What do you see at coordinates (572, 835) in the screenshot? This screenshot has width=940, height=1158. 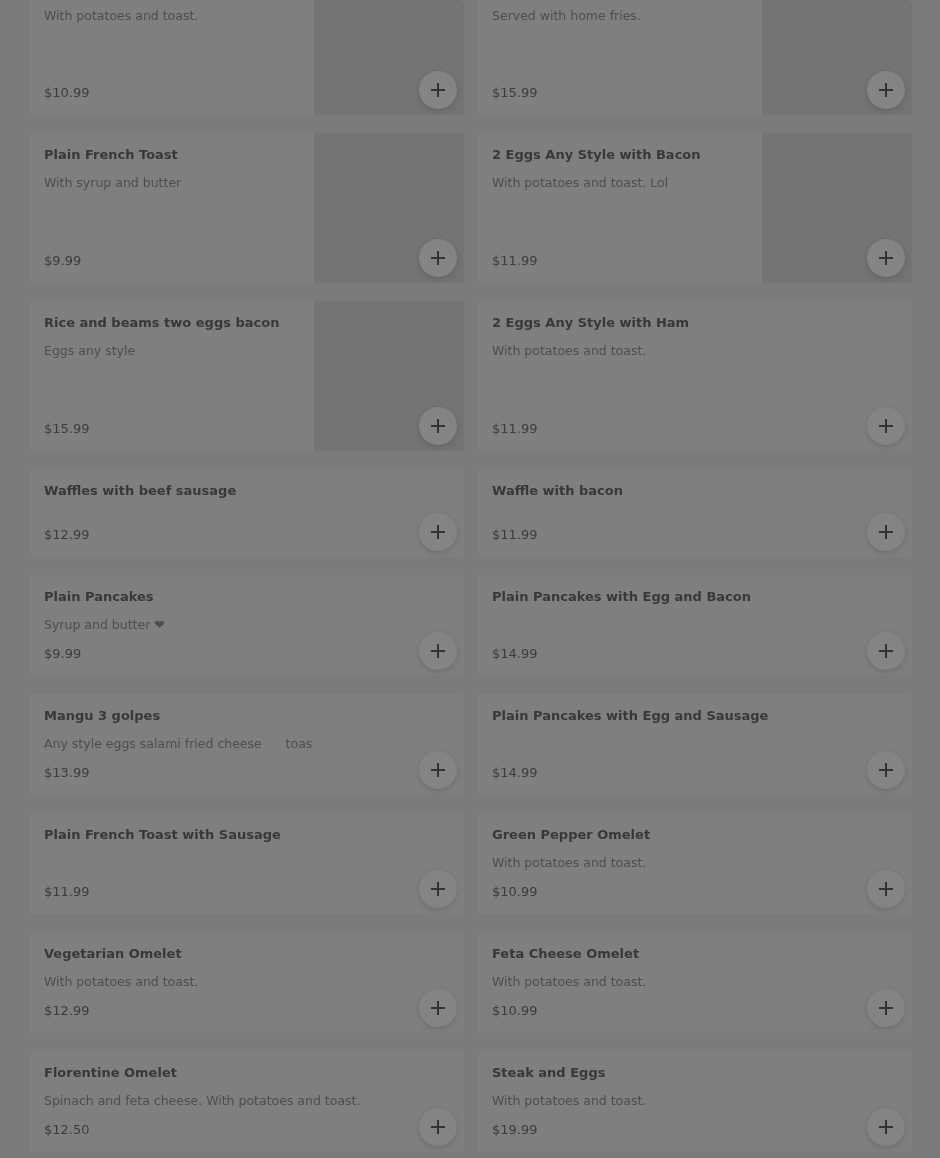 I see `item-name: Green Pepper Omelet` at bounding box center [572, 835].